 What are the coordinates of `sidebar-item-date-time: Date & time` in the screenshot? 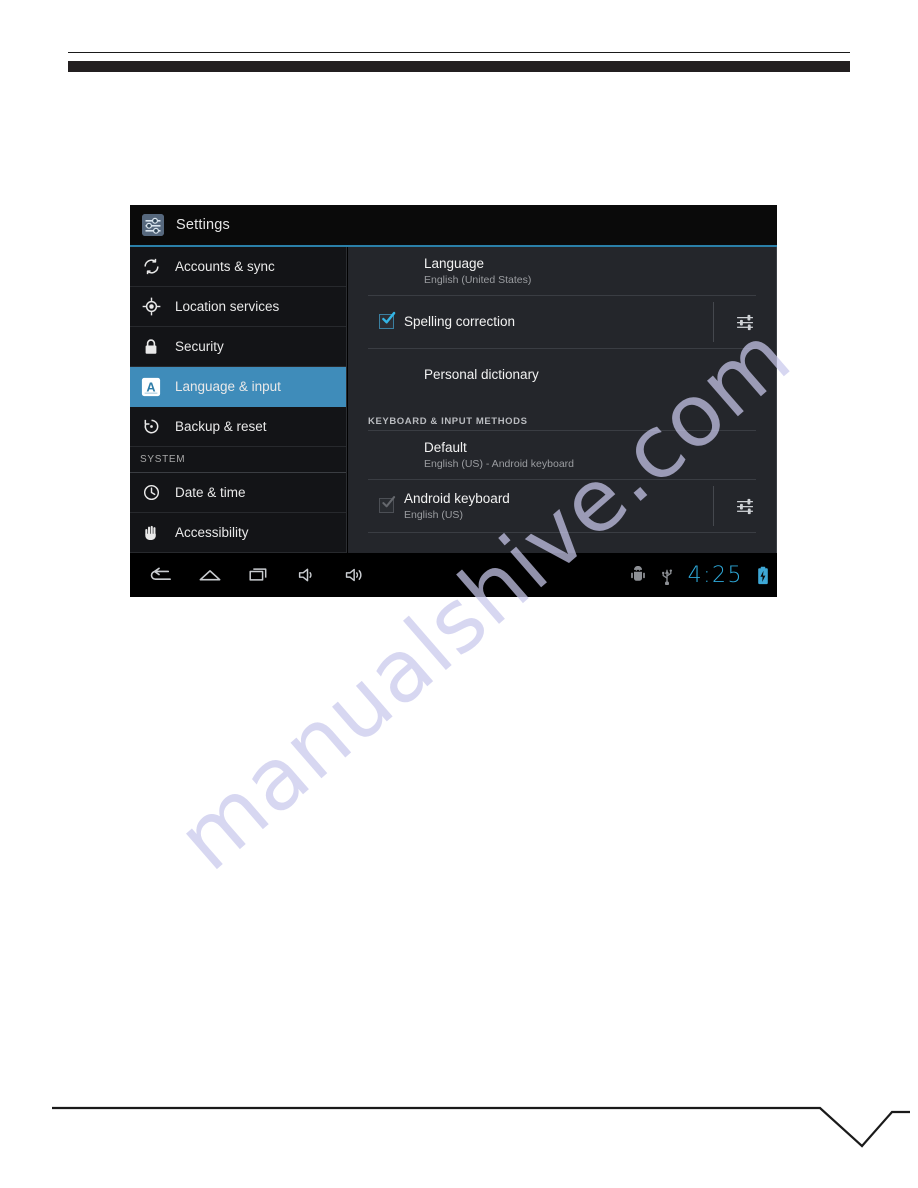 It's located at (238, 493).